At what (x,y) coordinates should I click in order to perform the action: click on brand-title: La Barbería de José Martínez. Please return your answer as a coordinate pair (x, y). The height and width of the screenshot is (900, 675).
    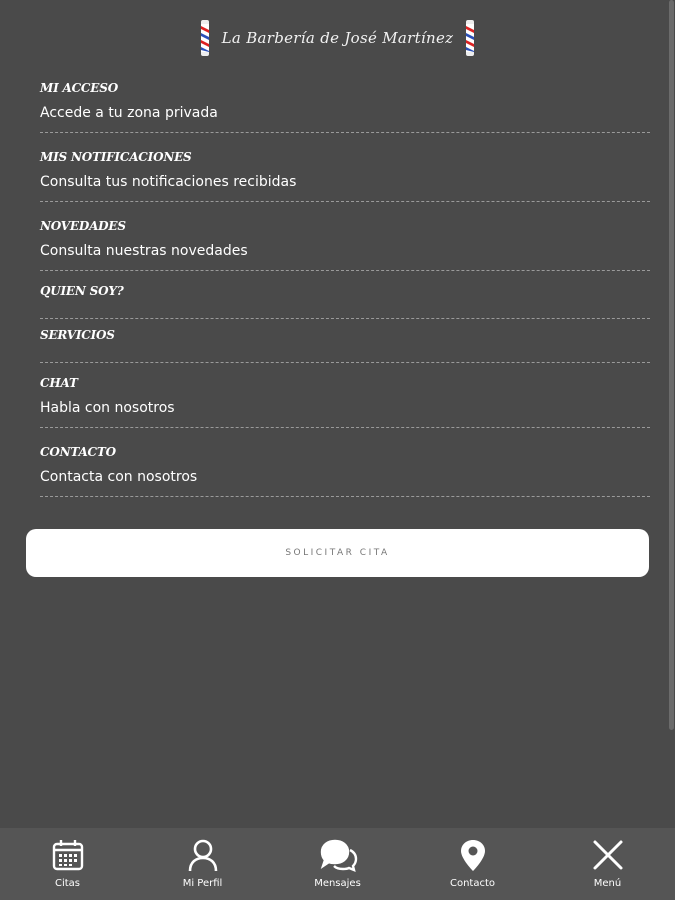
    Looking at the image, I should click on (337, 38).